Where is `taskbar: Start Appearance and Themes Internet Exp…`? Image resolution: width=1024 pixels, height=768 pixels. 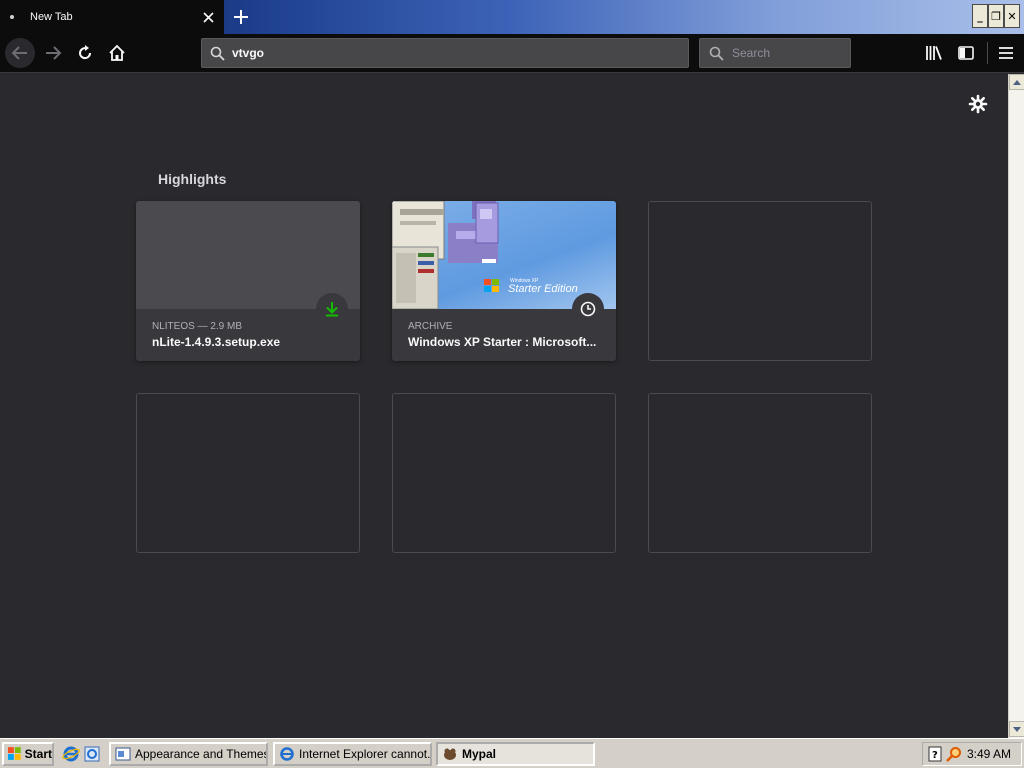 taskbar: Start Appearance and Themes Internet Exp… is located at coordinates (512, 753).